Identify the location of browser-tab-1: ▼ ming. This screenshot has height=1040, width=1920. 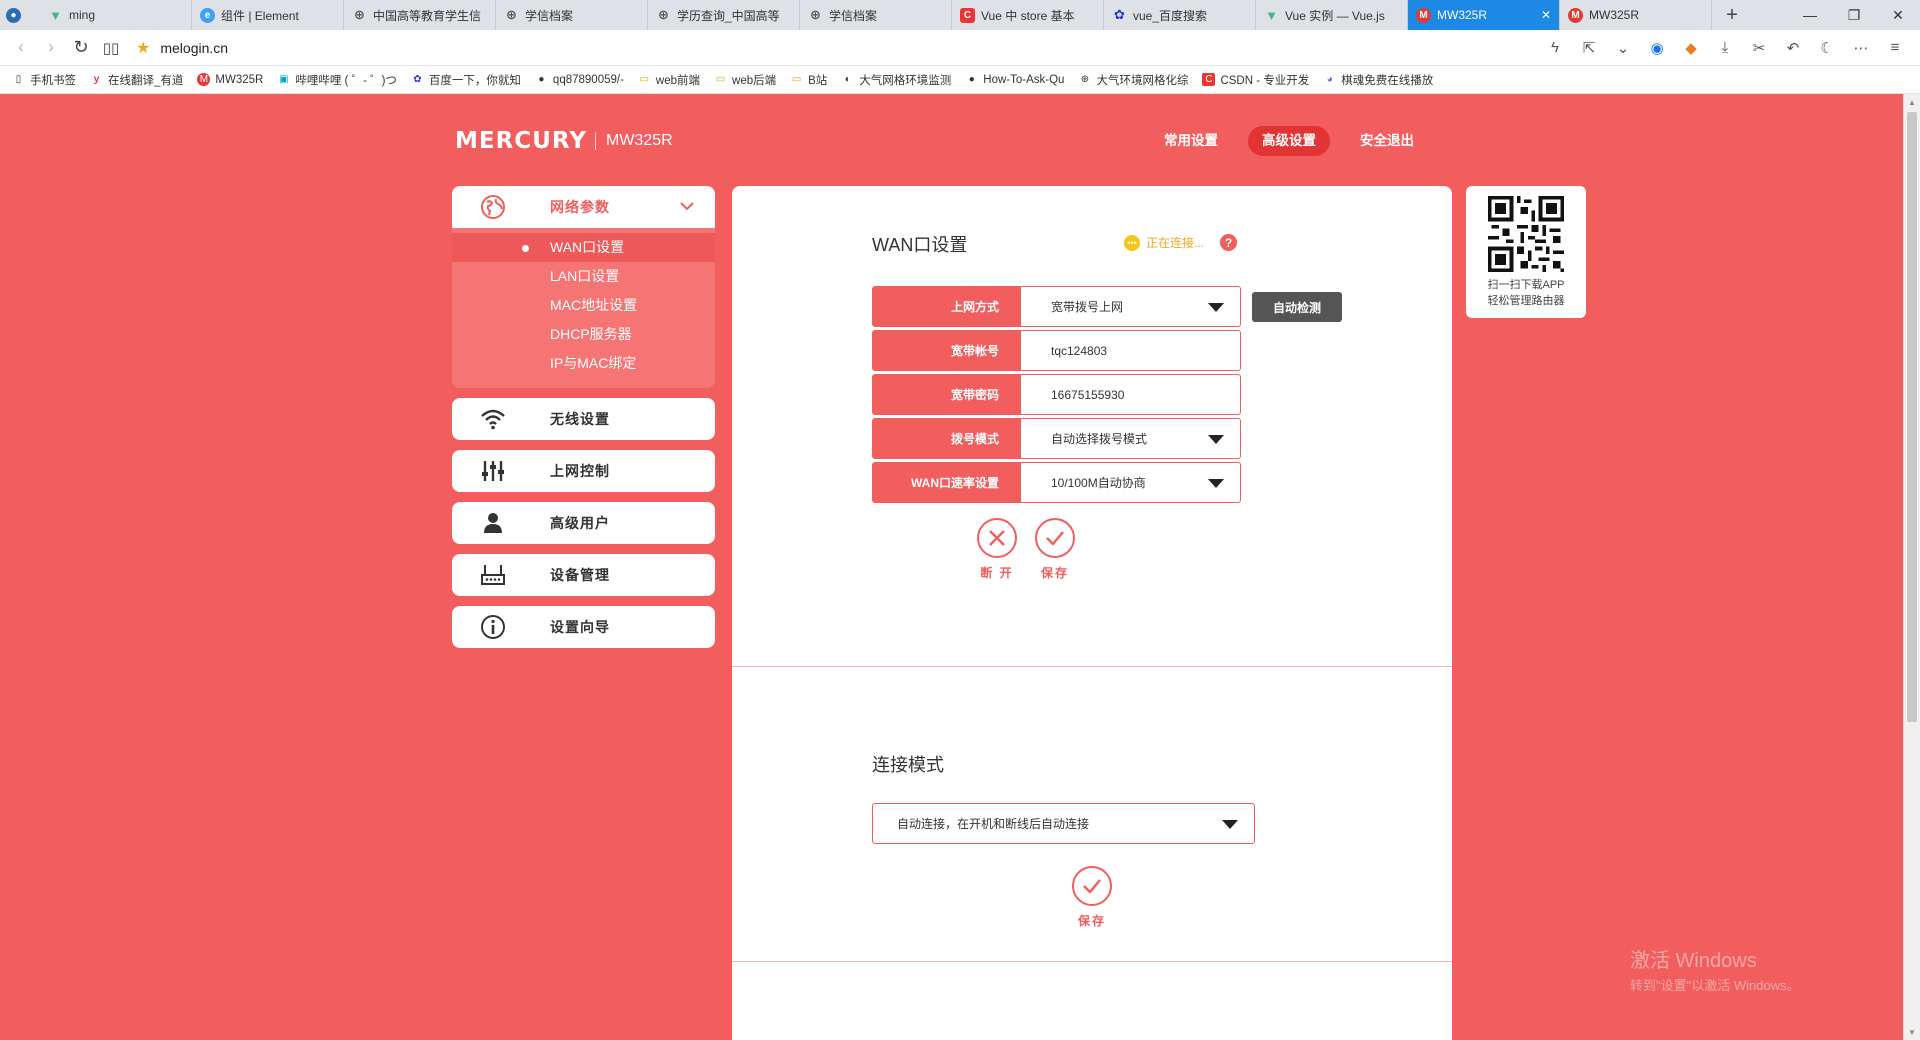
(116, 15).